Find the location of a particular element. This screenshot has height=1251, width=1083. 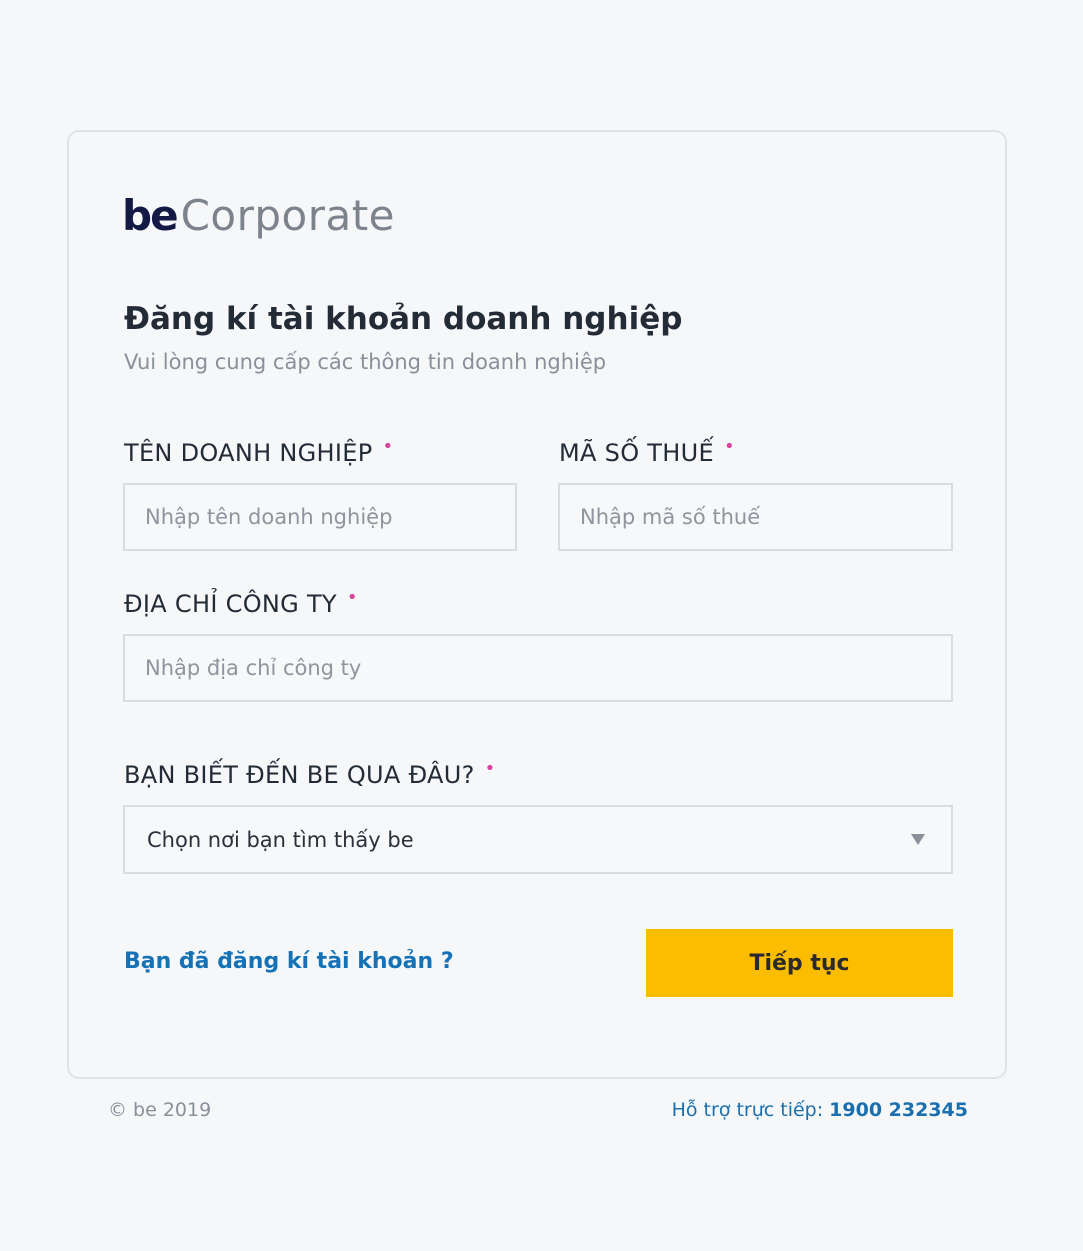

support-label: Hỗ trợ trực tiếp: is located at coordinates (747, 1110).